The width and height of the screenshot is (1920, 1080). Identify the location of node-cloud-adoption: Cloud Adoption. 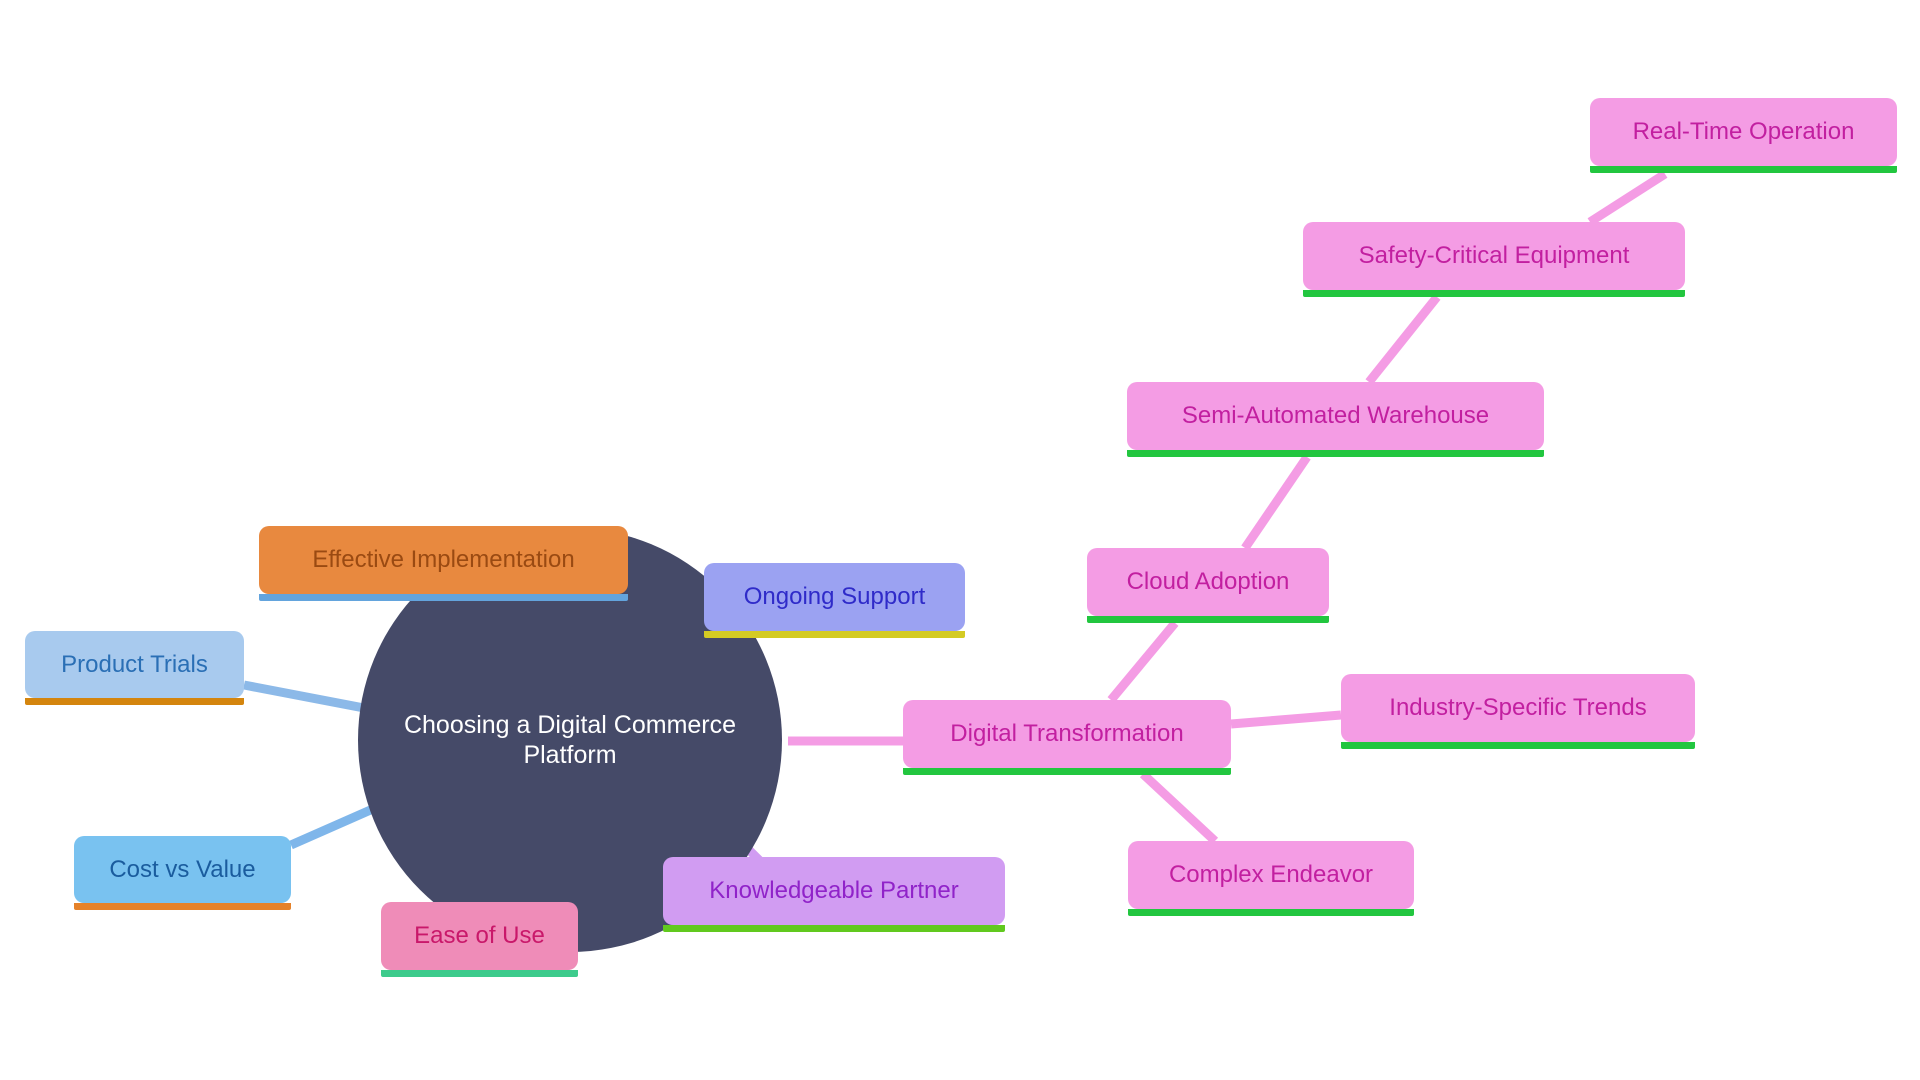
(1208, 585).